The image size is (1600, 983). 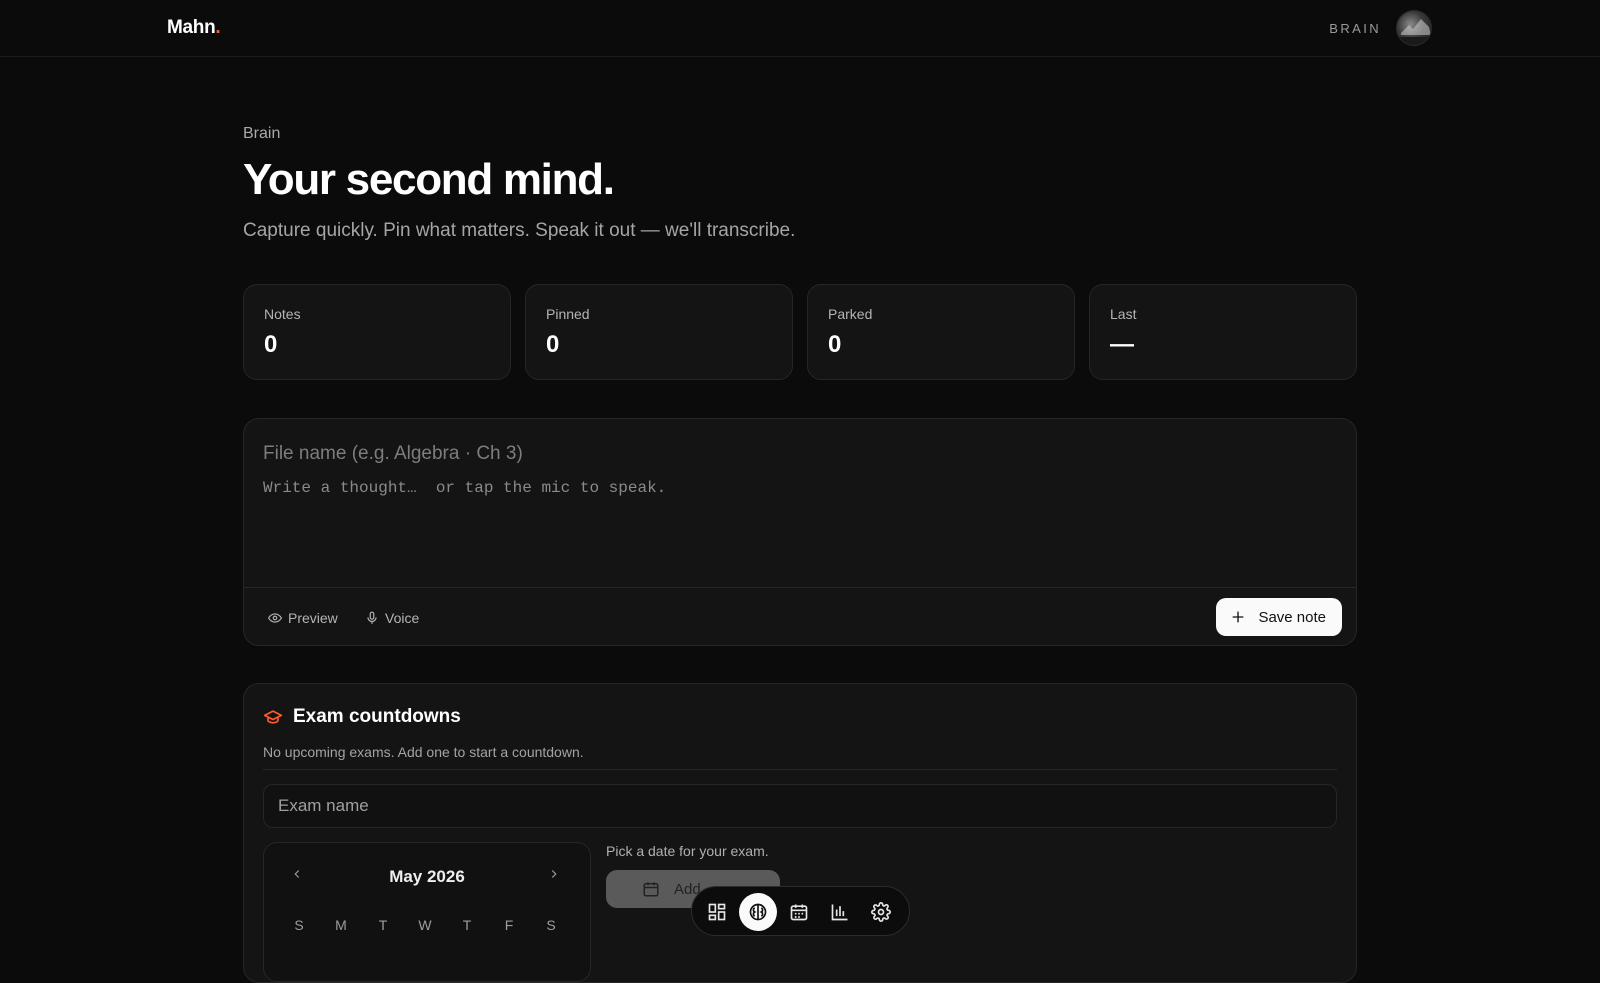 What do you see at coordinates (282, 314) in the screenshot?
I see `stat-label: Notes` at bounding box center [282, 314].